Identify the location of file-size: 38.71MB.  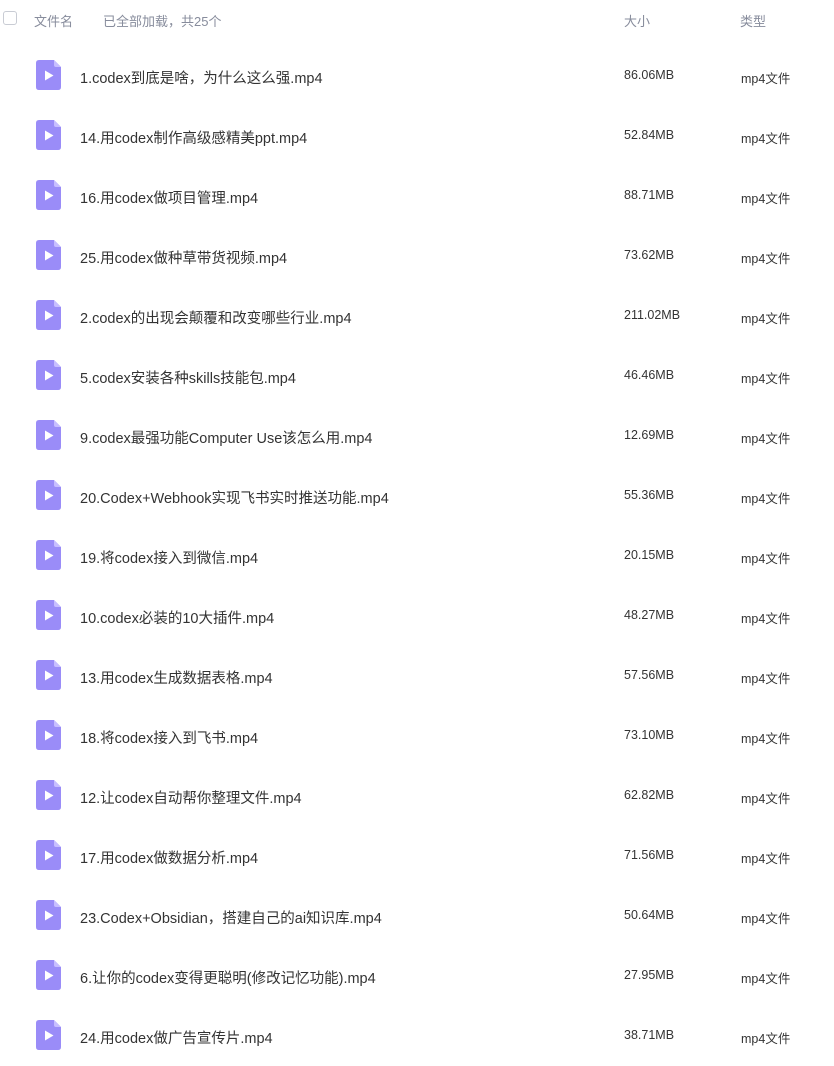
(649, 1035).